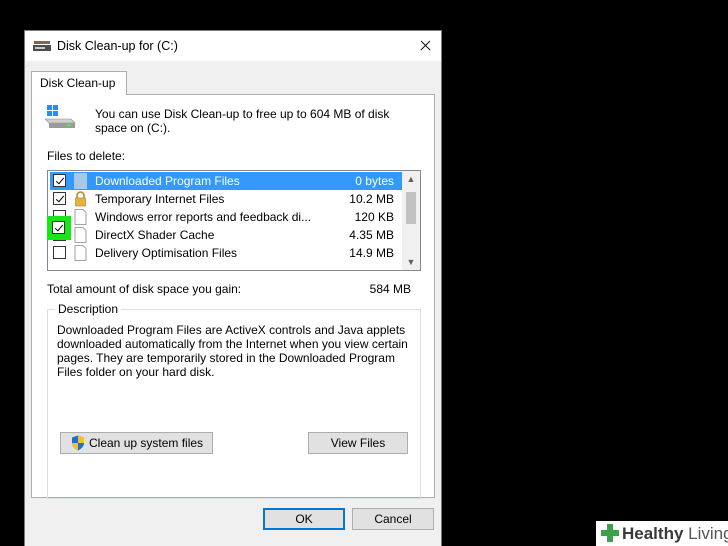 This screenshot has width=728, height=546. Describe the element at coordinates (88, 309) in the screenshot. I see `description-title: Description` at that location.